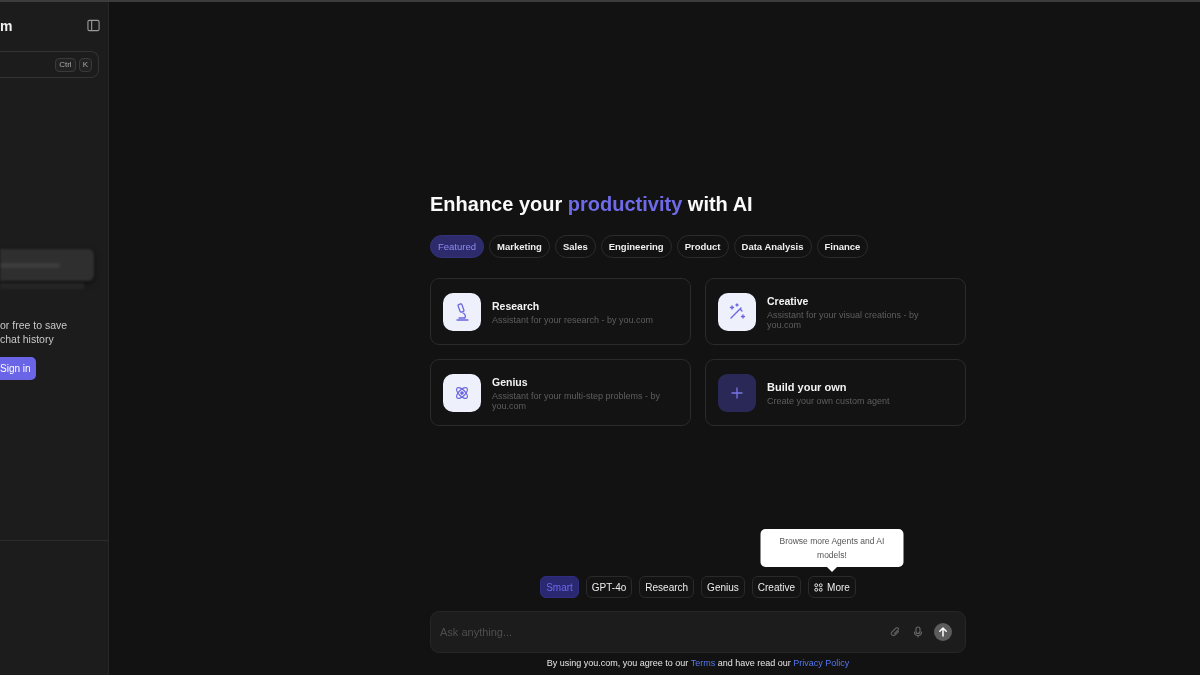 This screenshot has height=675, width=1200. Describe the element at coordinates (516, 305) in the screenshot. I see `agent-title: Research` at that location.